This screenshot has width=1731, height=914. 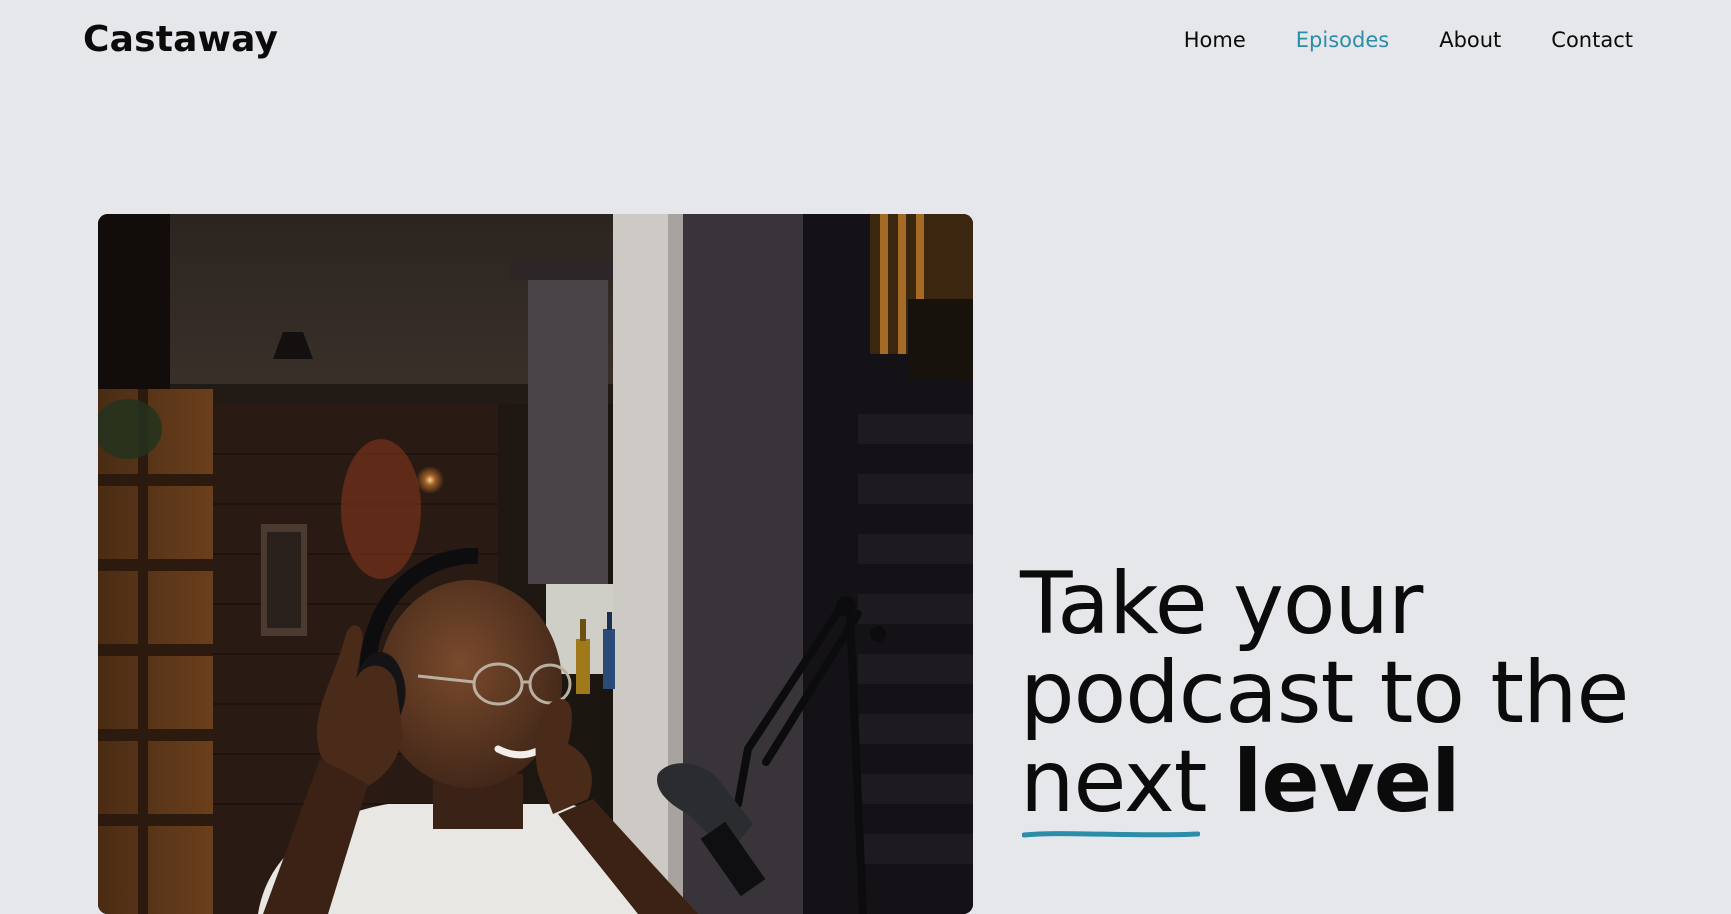 What do you see at coordinates (1215, 40) in the screenshot?
I see `nav-home: Home` at bounding box center [1215, 40].